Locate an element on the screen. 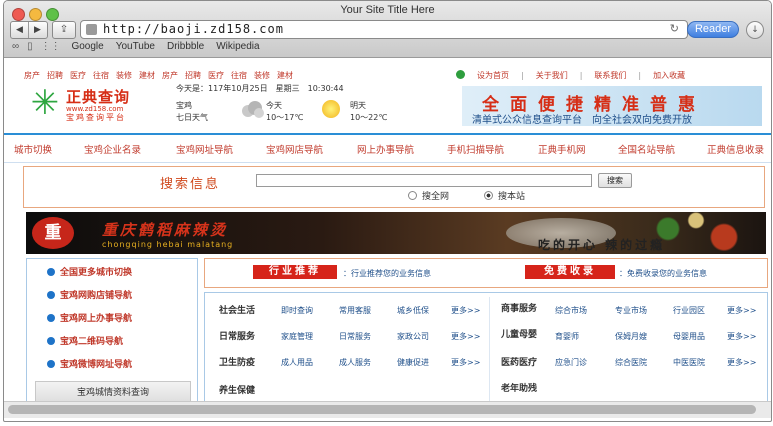 The image size is (773, 426). forward-arrow-icon: ▶ is located at coordinates (37, 30).